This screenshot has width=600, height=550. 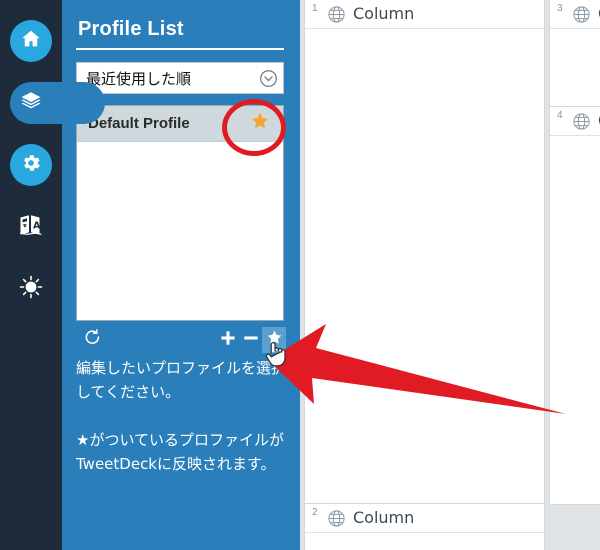 I want to click on deck-tab: w Deck, so click(x=32, y=523).